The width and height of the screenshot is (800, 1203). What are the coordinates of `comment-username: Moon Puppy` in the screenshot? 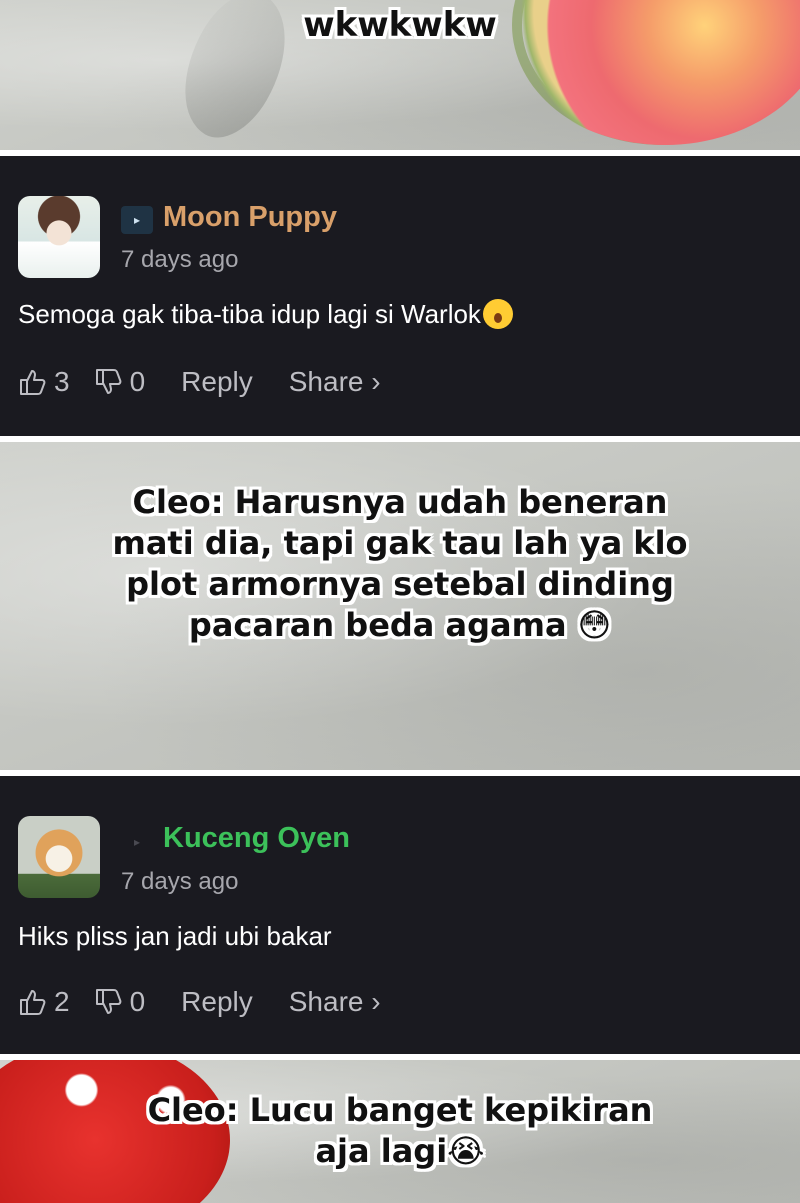 It's located at (250, 217).